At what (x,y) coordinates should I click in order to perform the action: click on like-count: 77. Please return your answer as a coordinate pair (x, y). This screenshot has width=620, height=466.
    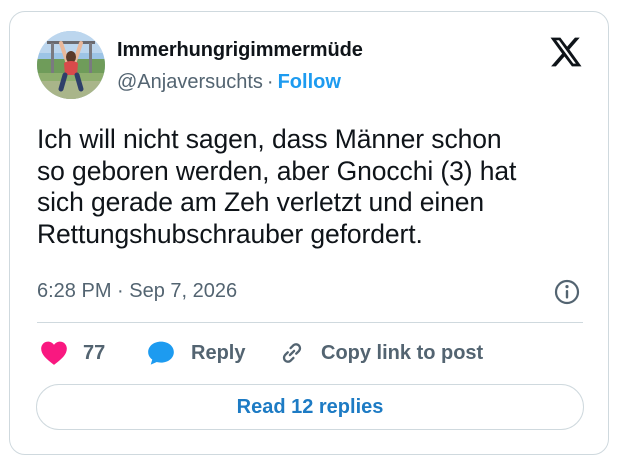
    Looking at the image, I should click on (94, 352).